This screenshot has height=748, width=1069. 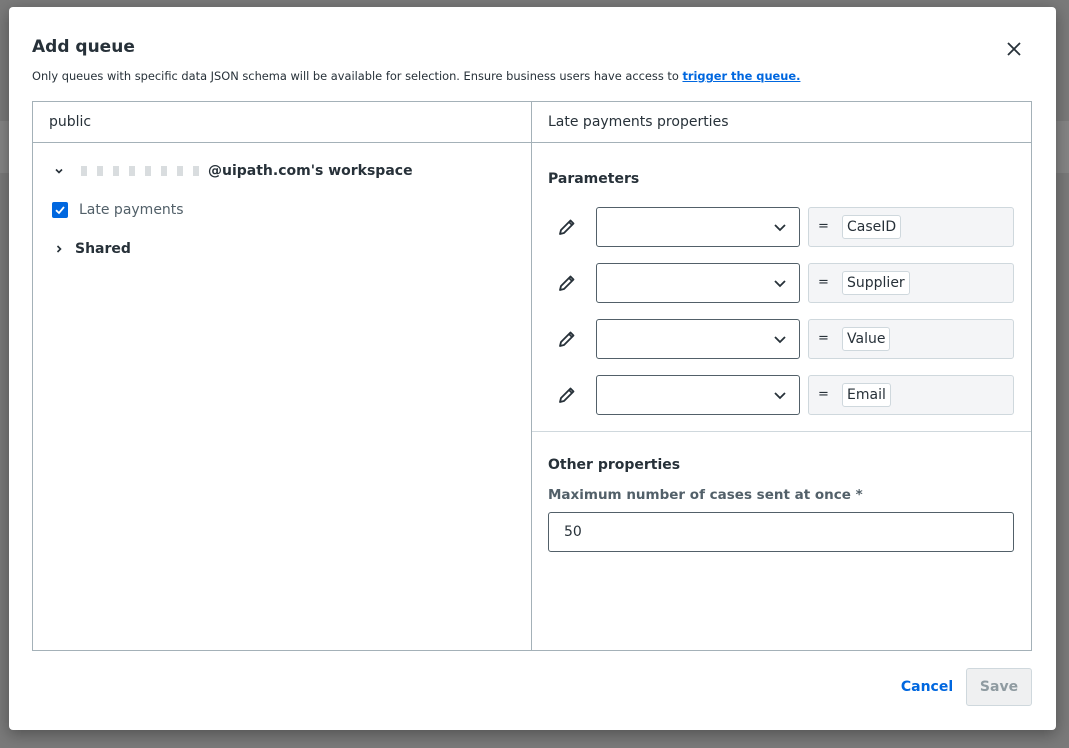 I want to click on late-payments-checkbox, so click(x=60, y=210).